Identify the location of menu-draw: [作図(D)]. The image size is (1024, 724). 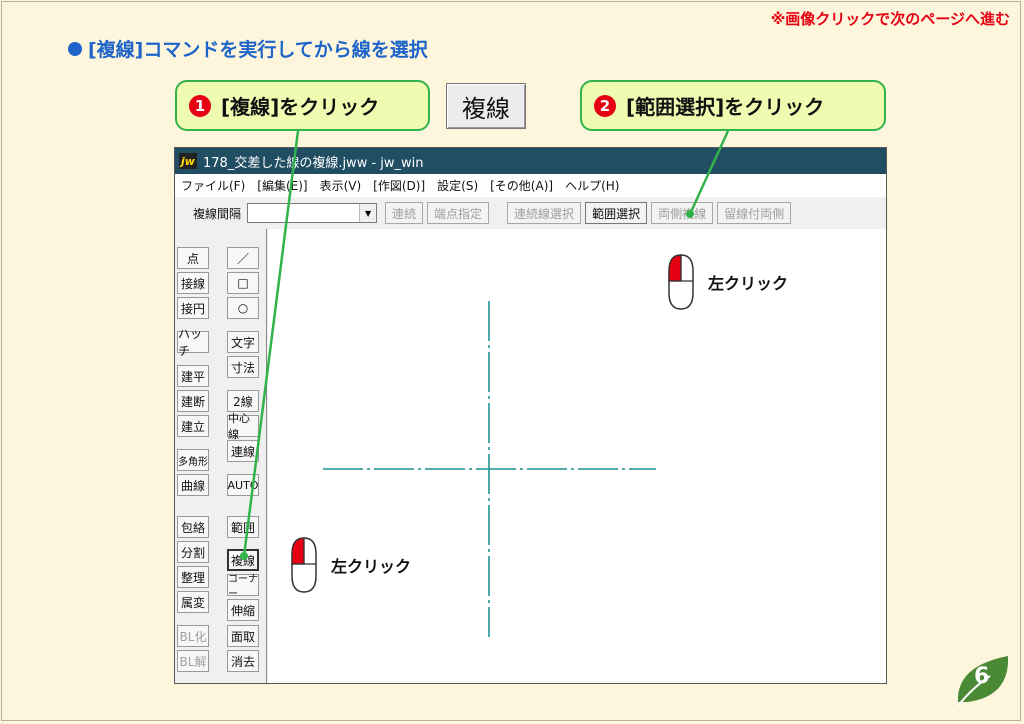
(399, 185).